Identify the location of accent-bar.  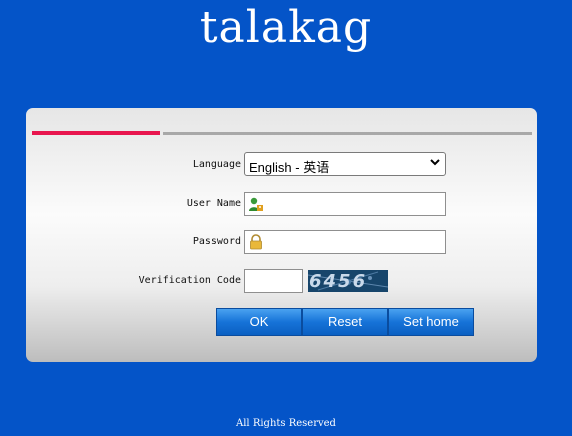
(96, 133).